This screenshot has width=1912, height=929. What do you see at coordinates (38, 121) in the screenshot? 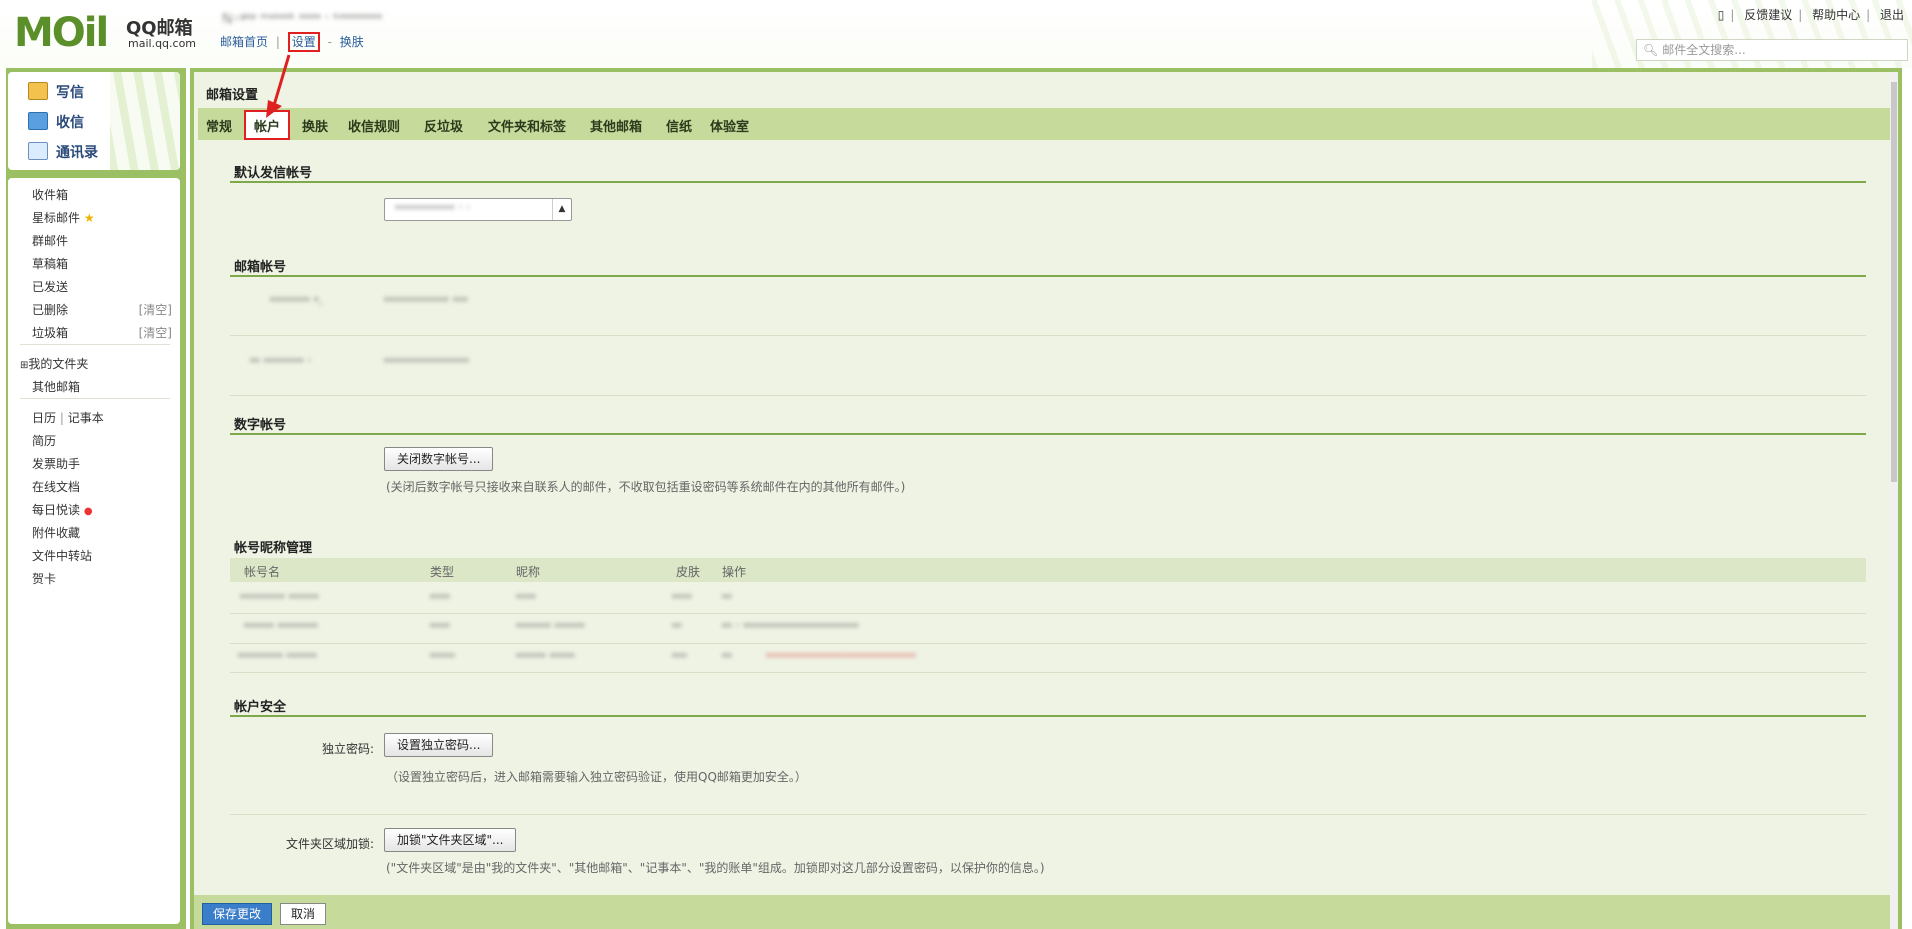
I see `download-icon` at bounding box center [38, 121].